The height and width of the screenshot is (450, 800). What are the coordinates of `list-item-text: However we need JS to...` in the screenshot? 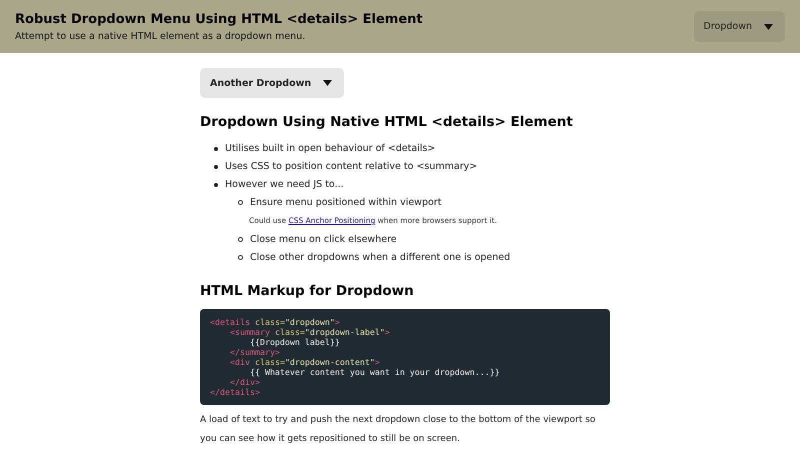 It's located at (284, 184).